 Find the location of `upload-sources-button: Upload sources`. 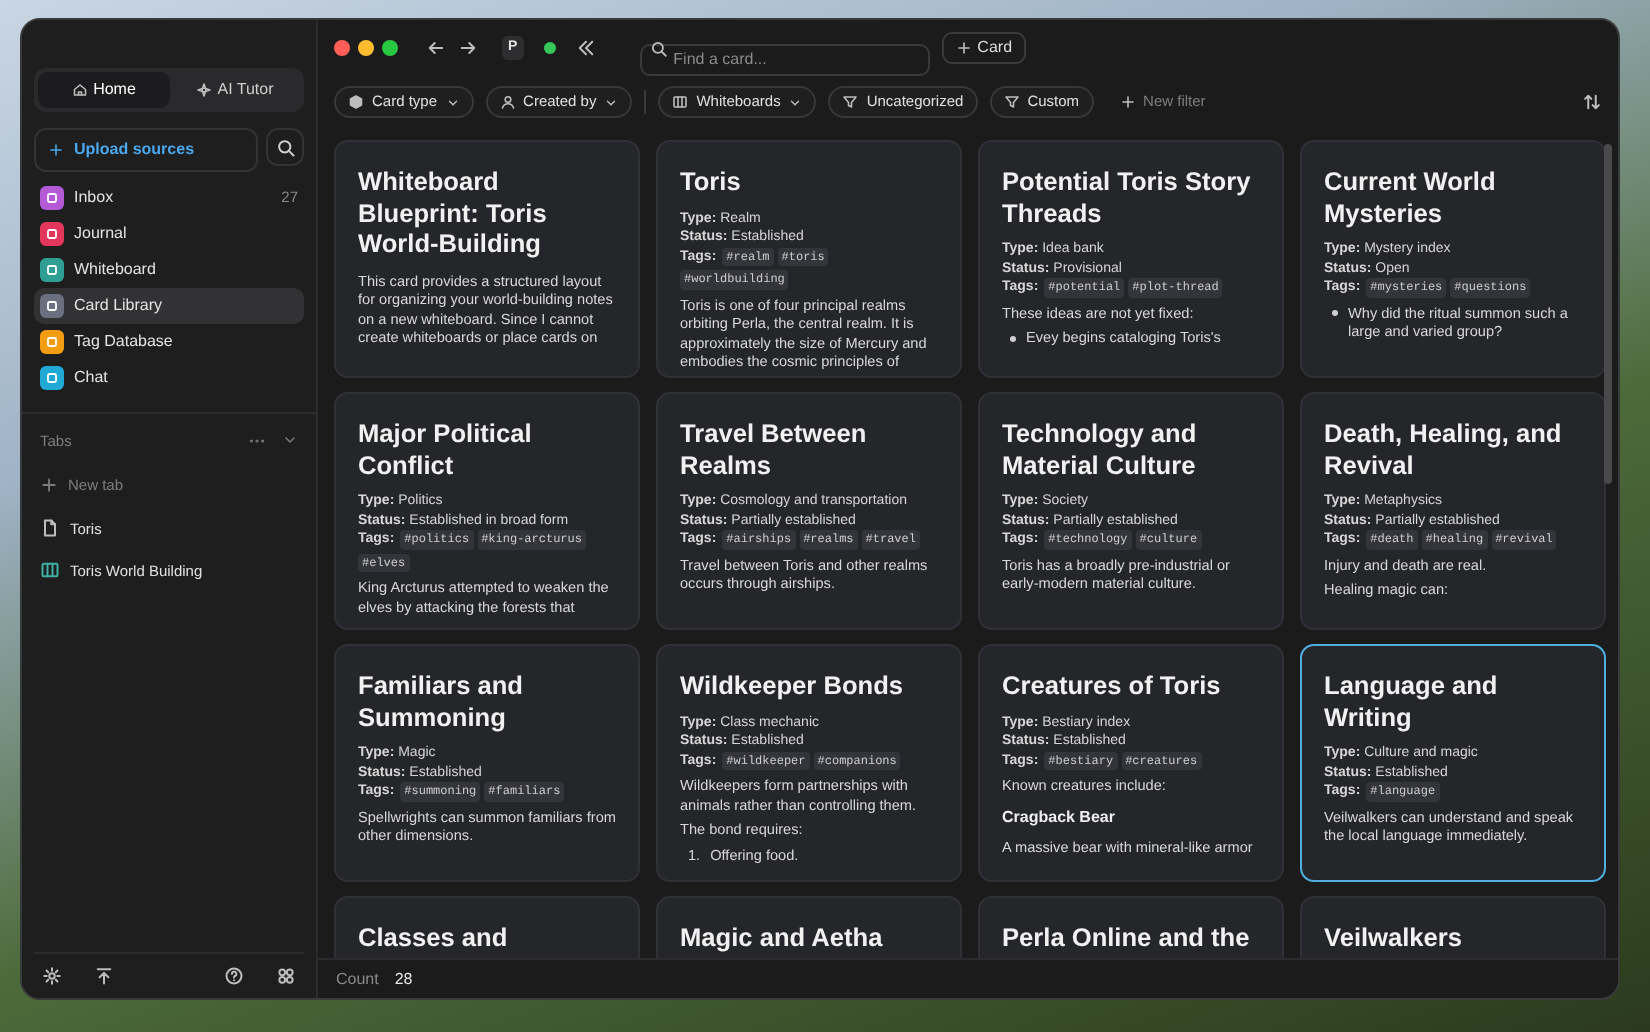

upload-sources-button: Upload sources is located at coordinates (146, 150).